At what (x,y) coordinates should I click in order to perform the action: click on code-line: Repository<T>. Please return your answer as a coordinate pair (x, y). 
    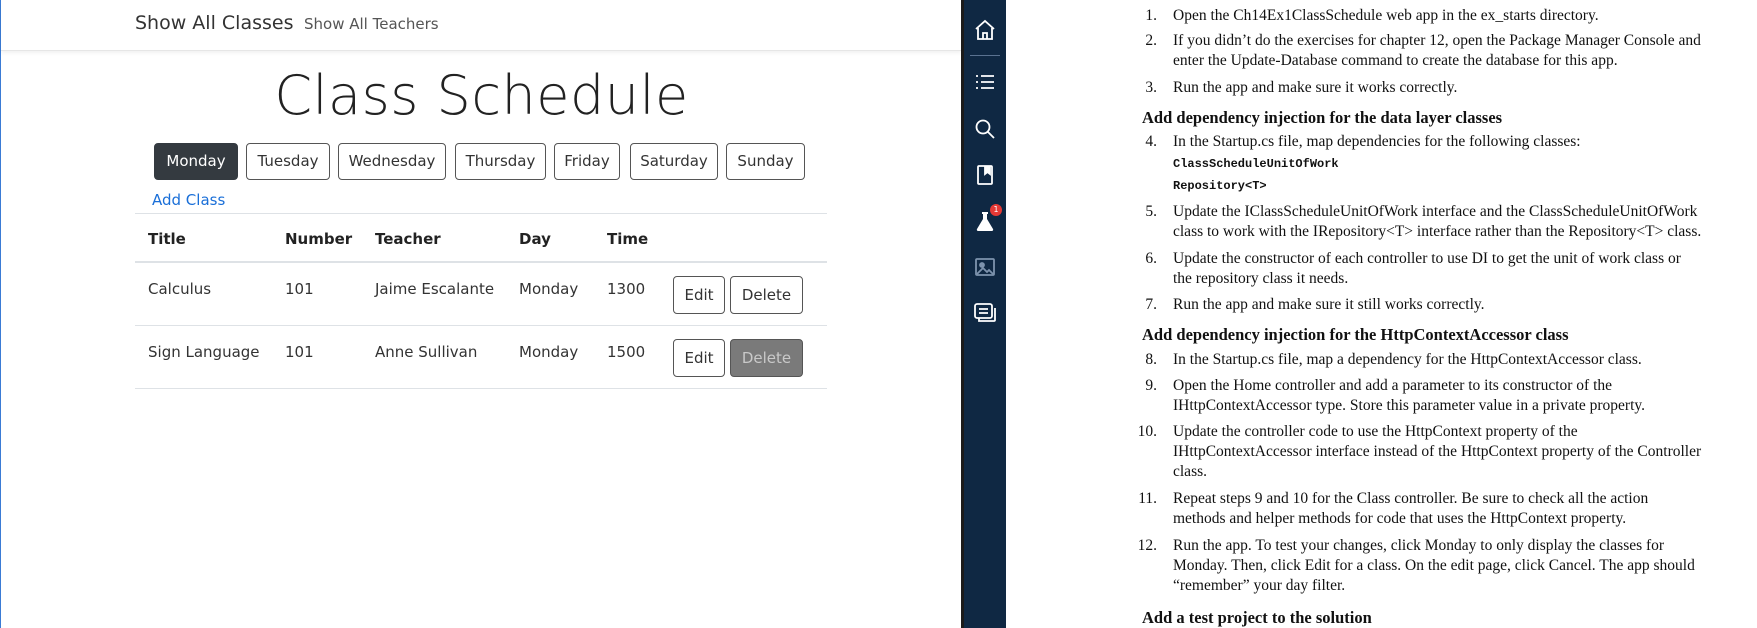
    Looking at the image, I should click on (1220, 186).